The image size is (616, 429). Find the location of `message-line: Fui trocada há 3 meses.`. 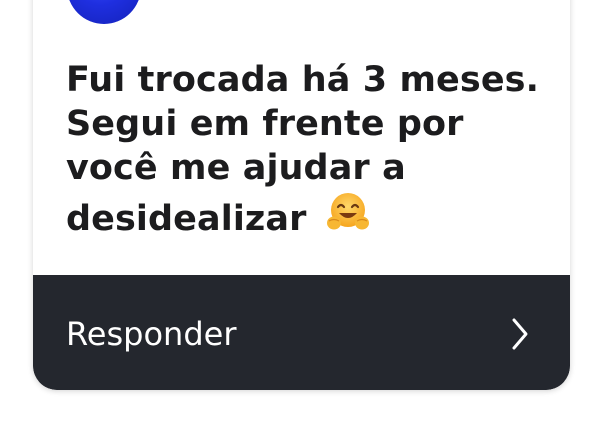

message-line: Fui trocada há 3 meses. is located at coordinates (302, 80).